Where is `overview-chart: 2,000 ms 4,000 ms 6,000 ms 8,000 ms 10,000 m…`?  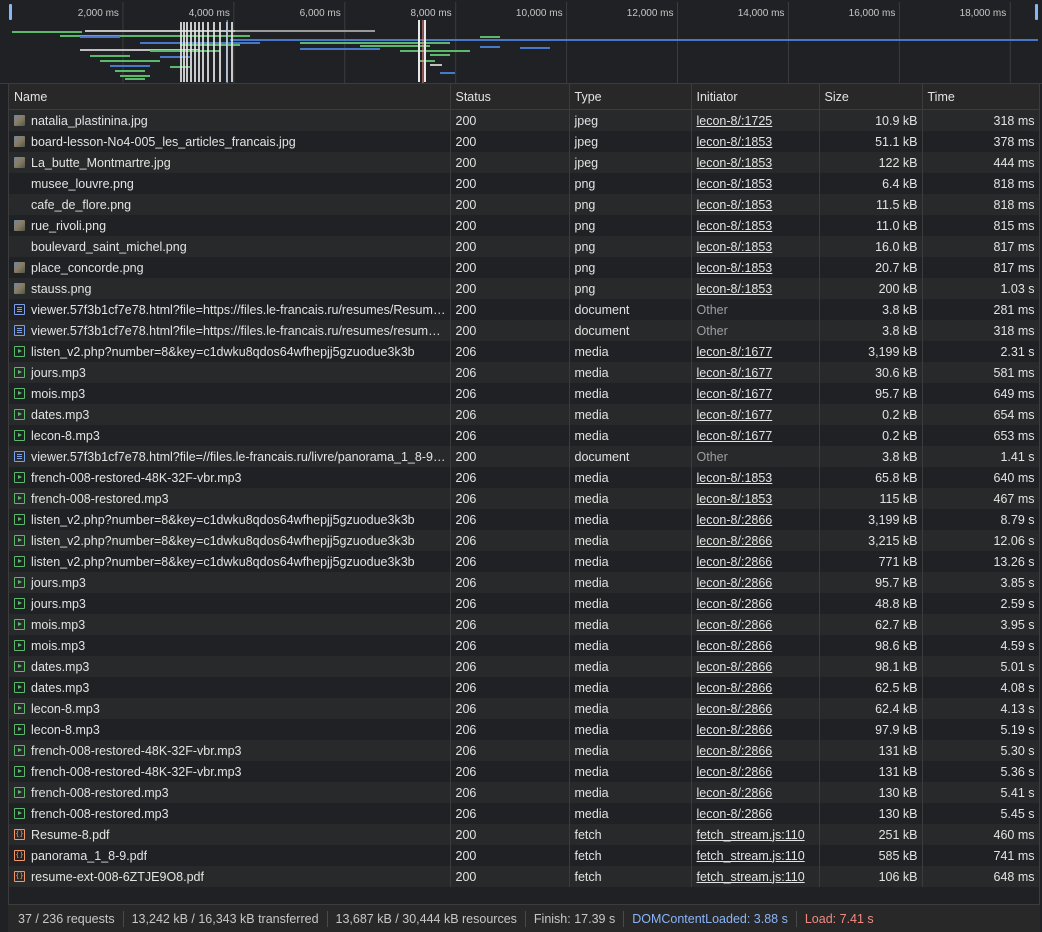
overview-chart: 2,000 ms 4,000 ms 6,000 ms 8,000 ms 10,000 m… is located at coordinates (521, 42).